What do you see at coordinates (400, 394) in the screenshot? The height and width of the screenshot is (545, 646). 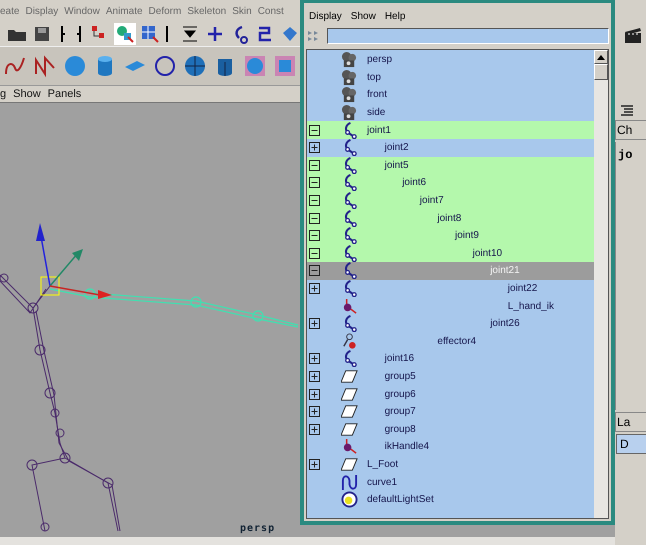 I see `node-label: group6` at bounding box center [400, 394].